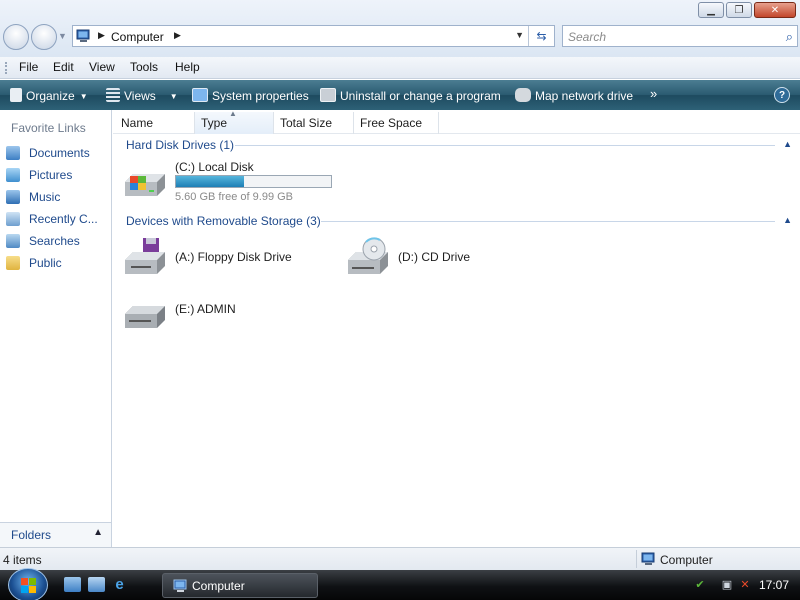 This screenshot has width=800, height=600. Describe the element at coordinates (63, 67) in the screenshot. I see `menu-edit: Edit` at that location.